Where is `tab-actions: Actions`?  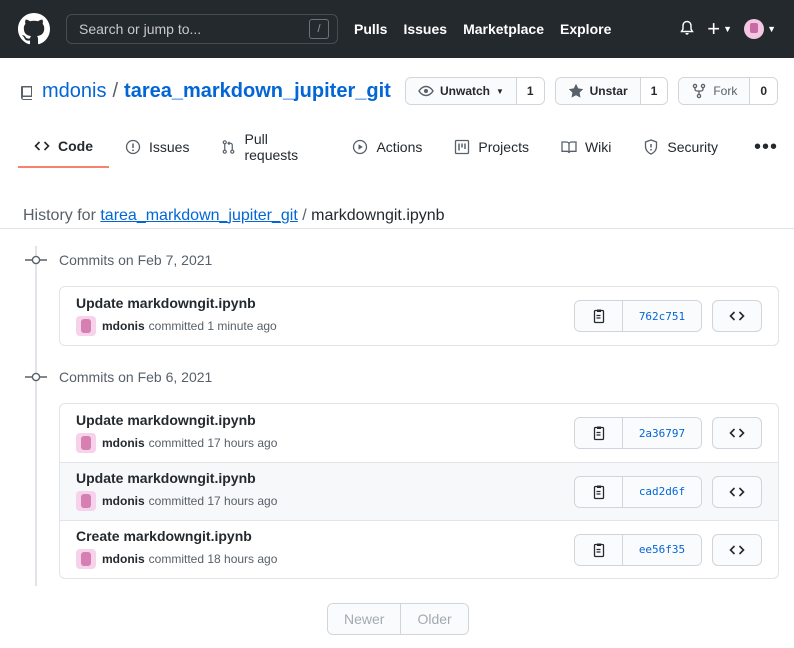 tab-actions: Actions is located at coordinates (387, 147).